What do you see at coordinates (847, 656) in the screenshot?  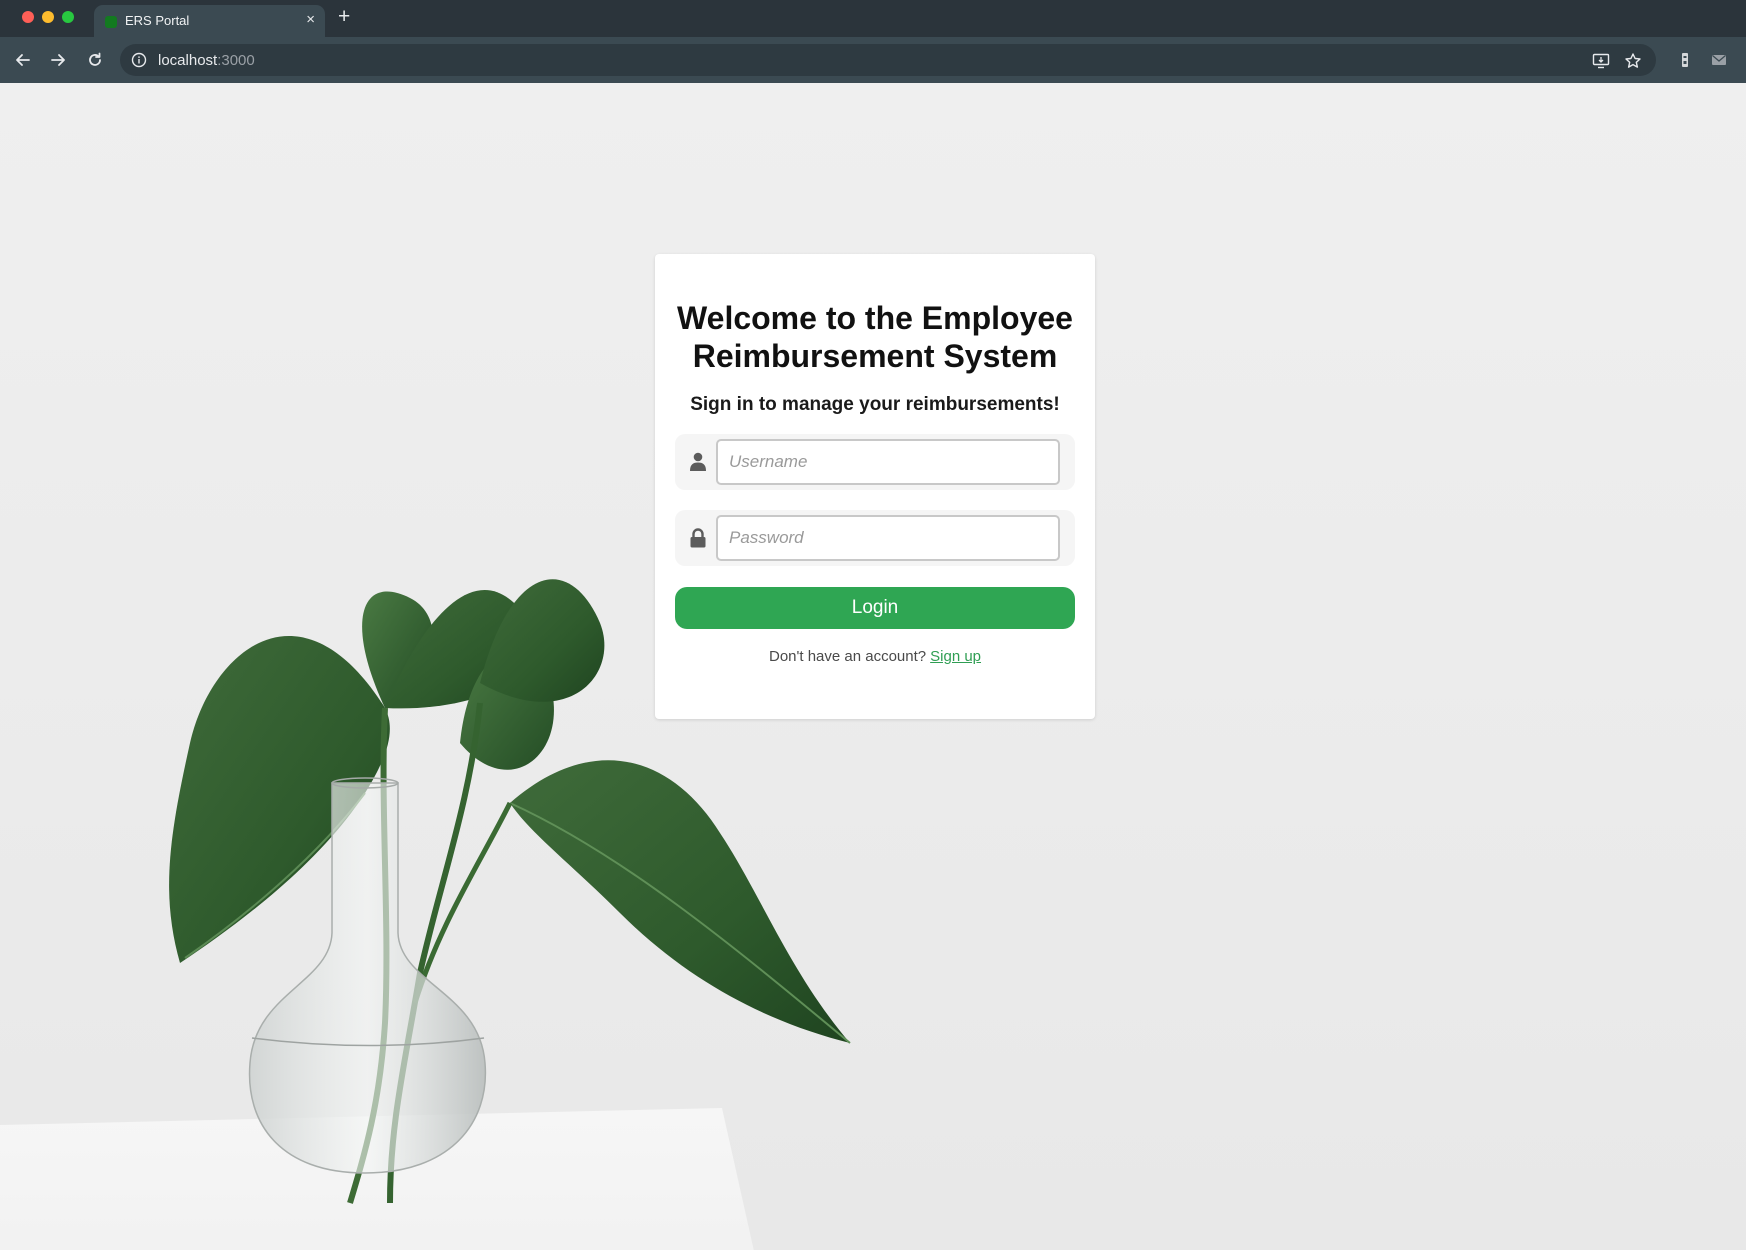 I see `signup-prompt: Don't have an account?` at bounding box center [847, 656].